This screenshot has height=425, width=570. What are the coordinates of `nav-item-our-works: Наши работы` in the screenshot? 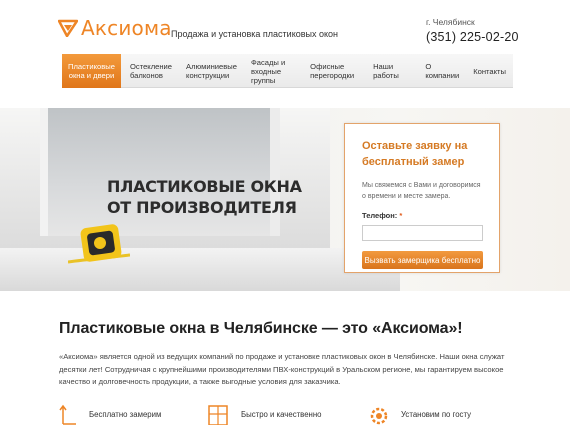 It's located at (389, 71).